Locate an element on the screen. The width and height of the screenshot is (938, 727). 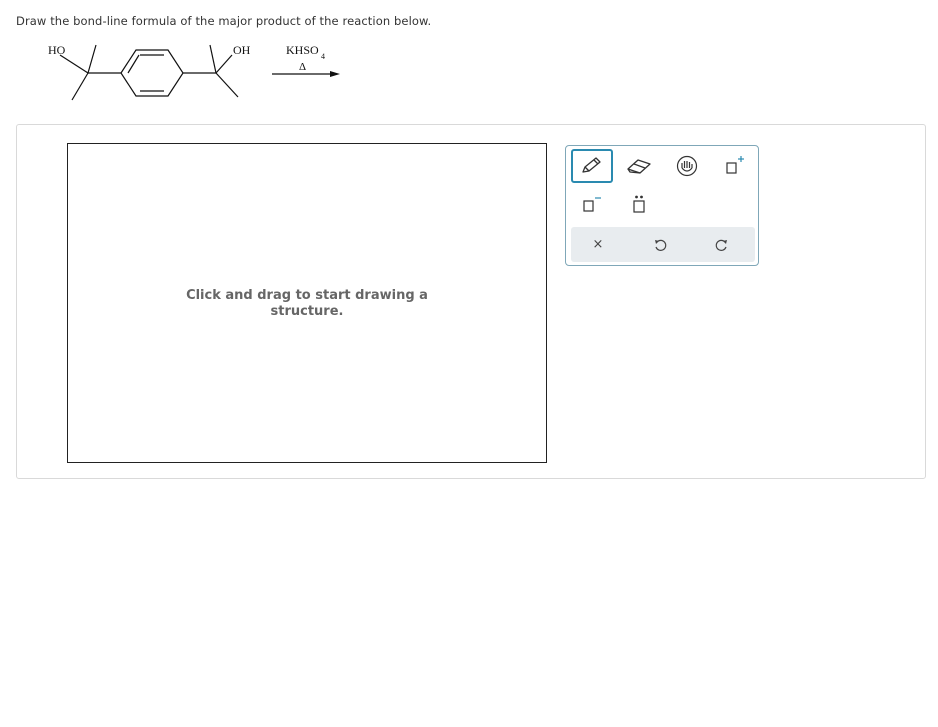
heat-symbol: Δ is located at coordinates (302, 67).